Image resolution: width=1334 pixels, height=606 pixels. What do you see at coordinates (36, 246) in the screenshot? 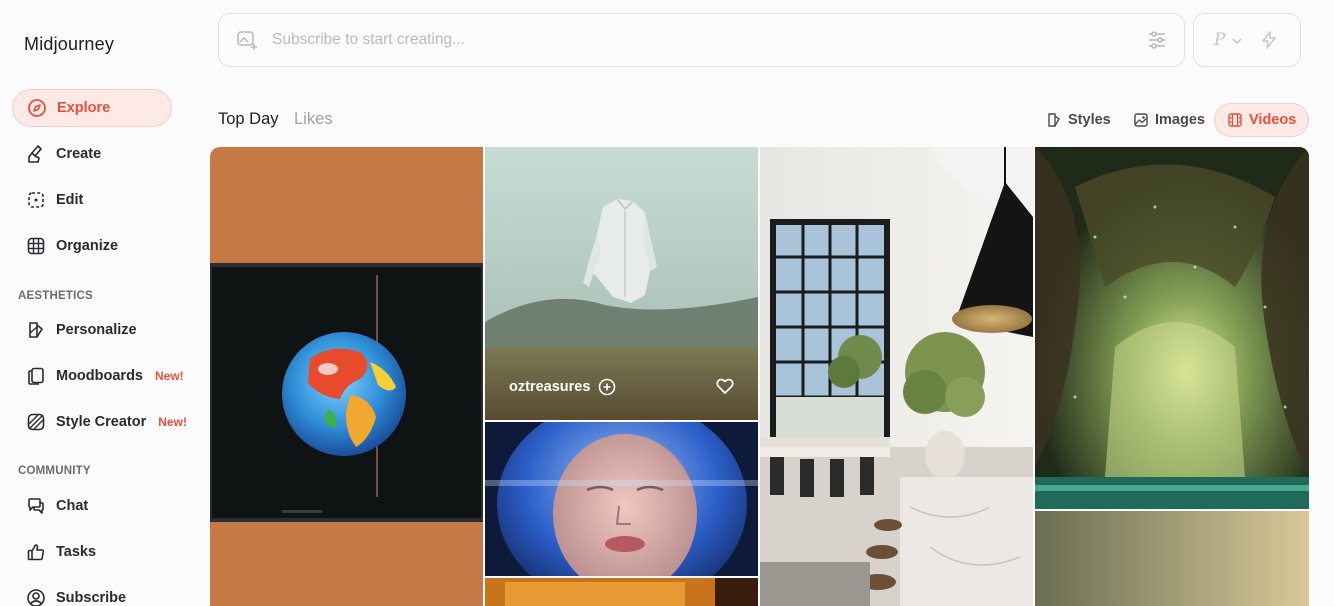
I see `grid-icon` at bounding box center [36, 246].